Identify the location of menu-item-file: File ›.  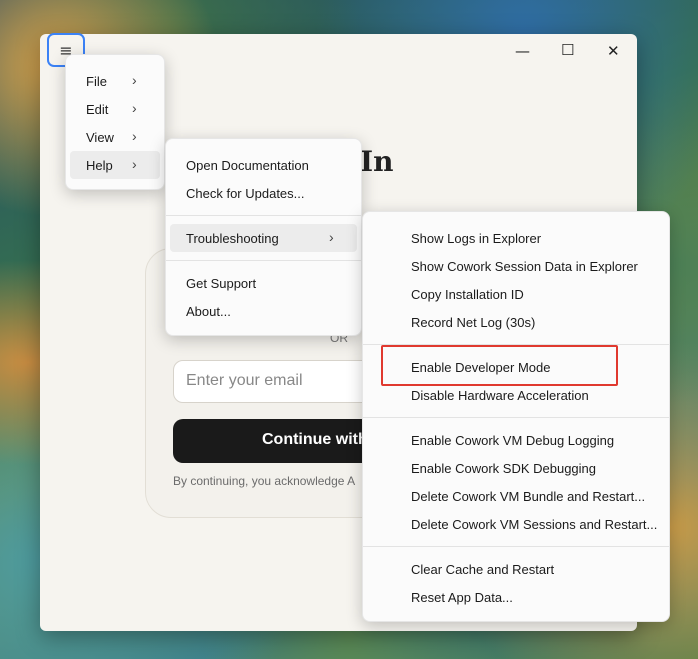
(115, 81).